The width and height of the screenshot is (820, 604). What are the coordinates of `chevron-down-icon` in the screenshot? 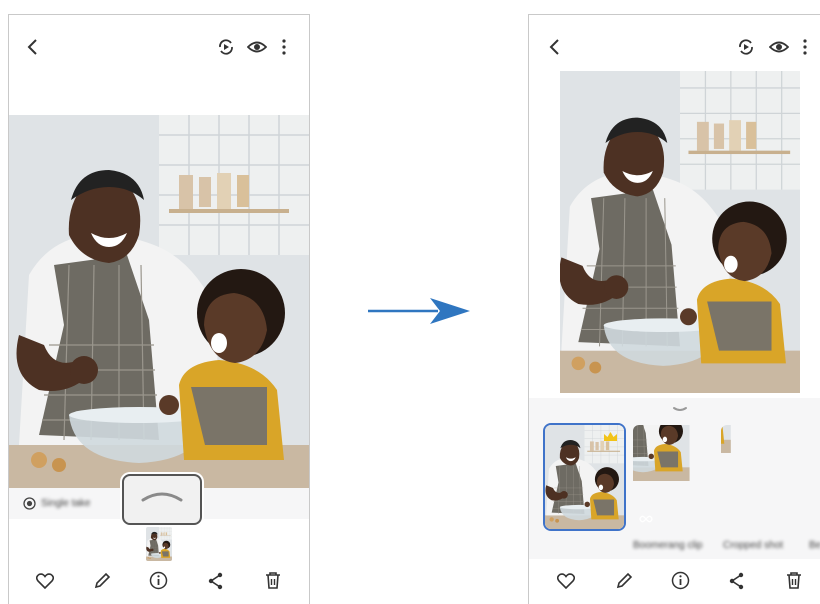 It's located at (680, 410).